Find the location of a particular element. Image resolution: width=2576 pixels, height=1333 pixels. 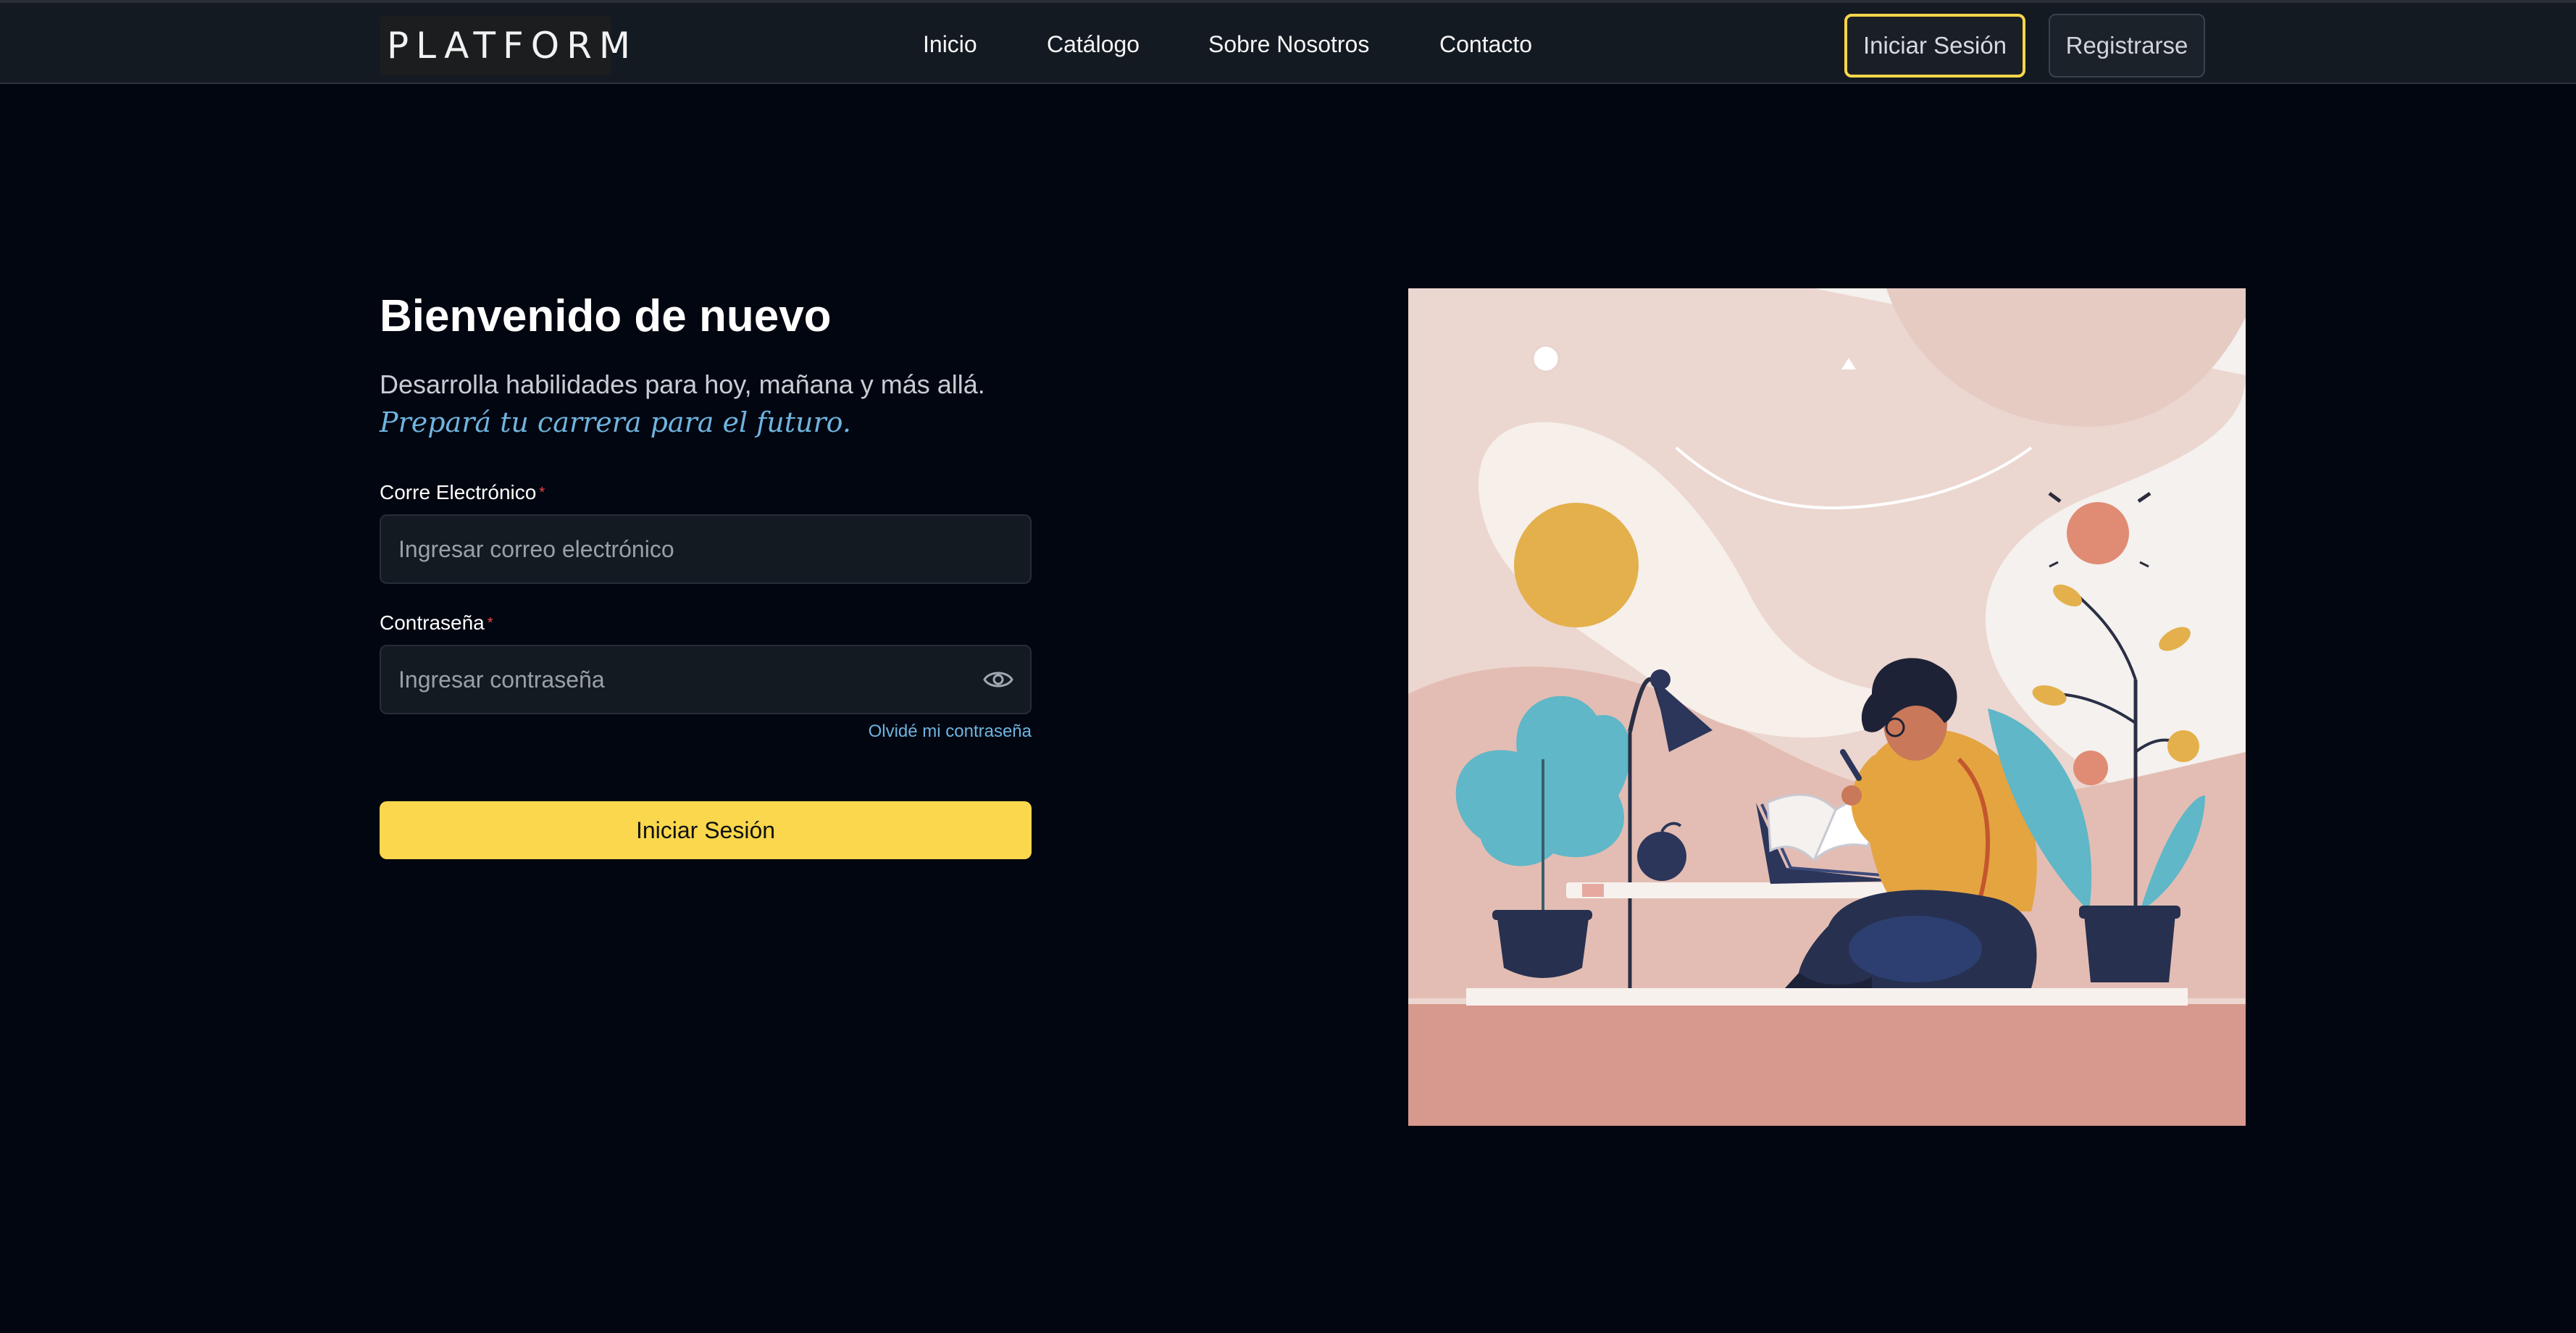

password-field: Ingresar contraseña is located at coordinates (706, 679).